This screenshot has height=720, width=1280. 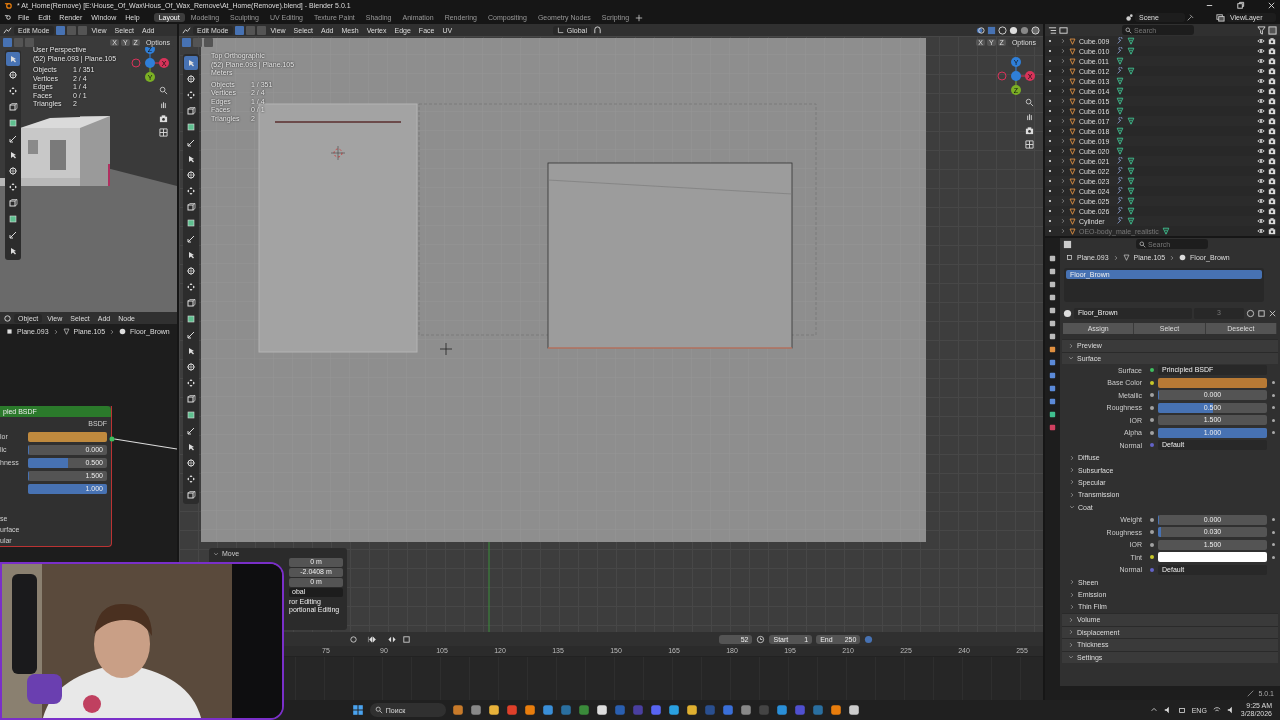 I want to click on tray-chevron-icon, so click(x=1153, y=710).